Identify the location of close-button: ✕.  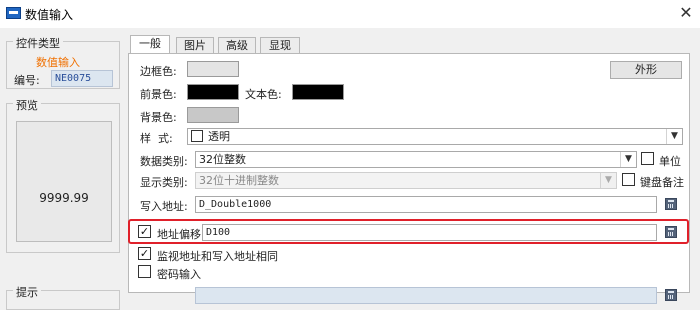
(686, 13).